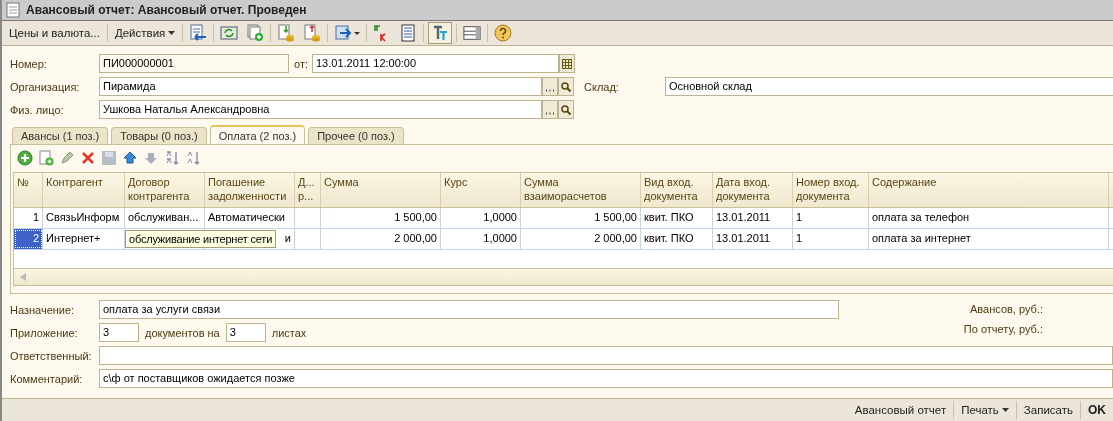 The image size is (1113, 421). Describe the element at coordinates (469, 309) in the screenshot. I see `purpose-field: оплата за услуги связи` at that location.